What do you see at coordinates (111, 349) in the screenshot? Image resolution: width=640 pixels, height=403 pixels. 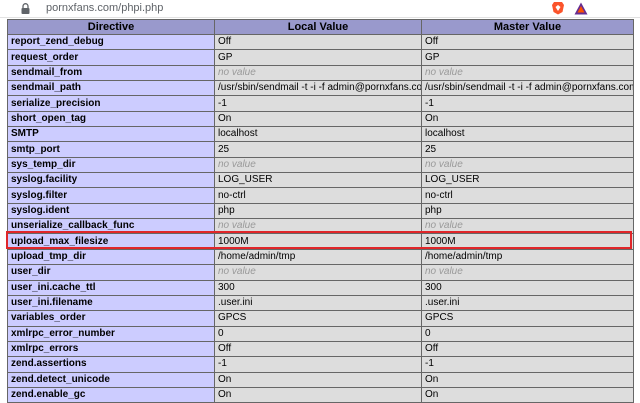 I see `directive-cell: xmlrpc_errors` at bounding box center [111, 349].